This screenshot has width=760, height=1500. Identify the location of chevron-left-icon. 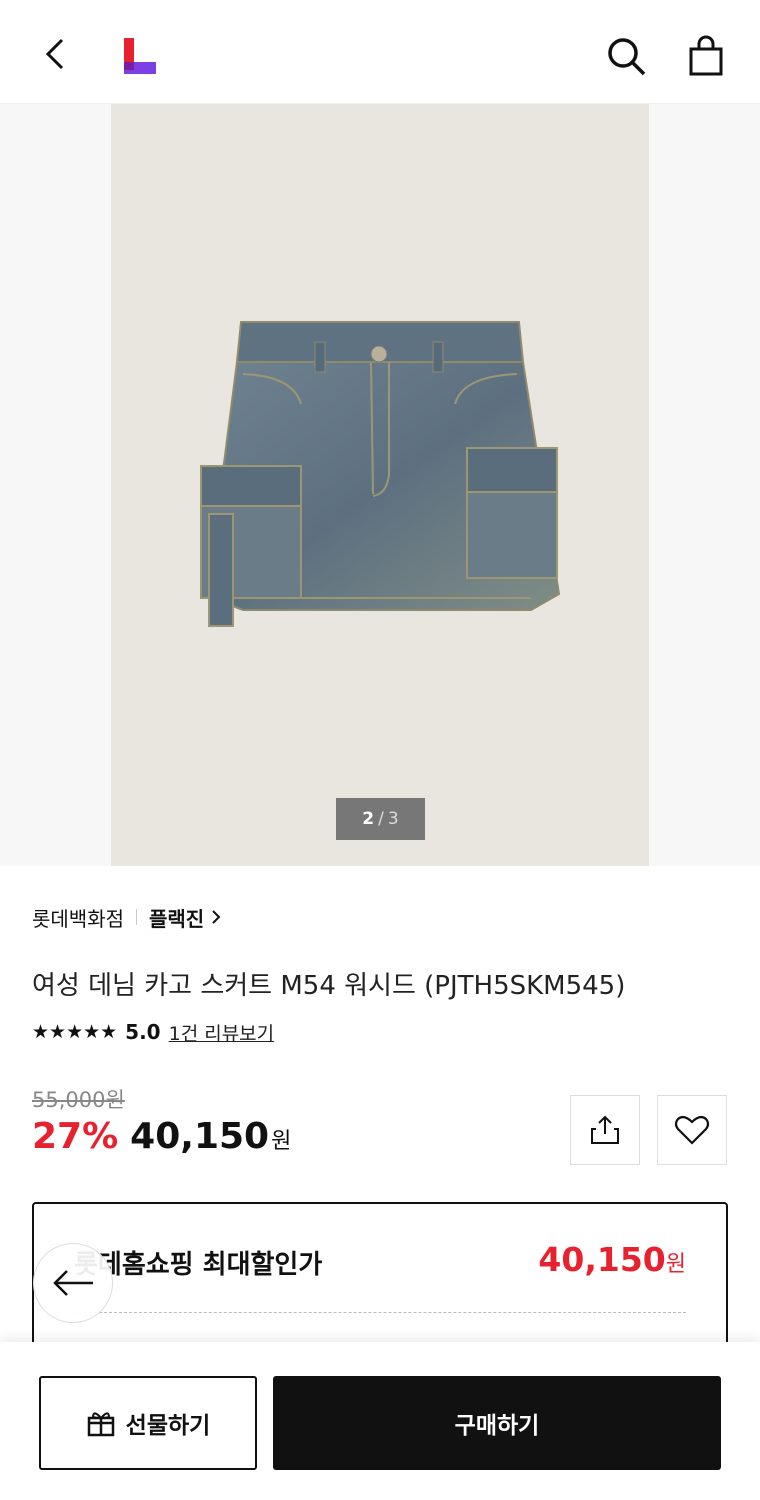
(56, 54).